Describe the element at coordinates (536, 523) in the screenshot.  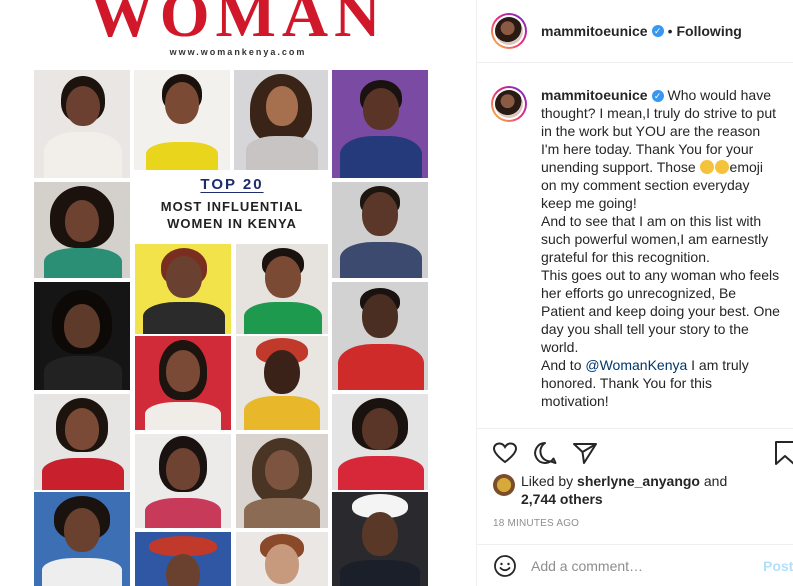
I see `post-timestamp: 18 MINUTES AGO` at that location.